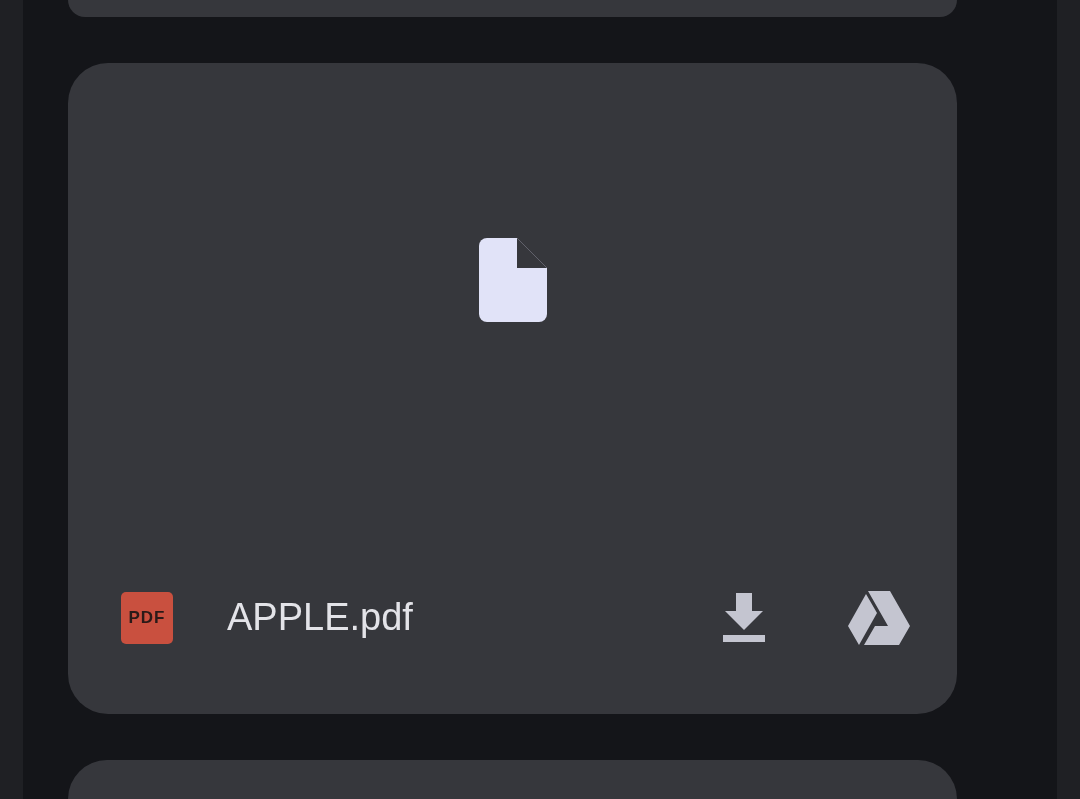 The image size is (1080, 799). I want to click on pdf-file-badge: PDF, so click(147, 617).